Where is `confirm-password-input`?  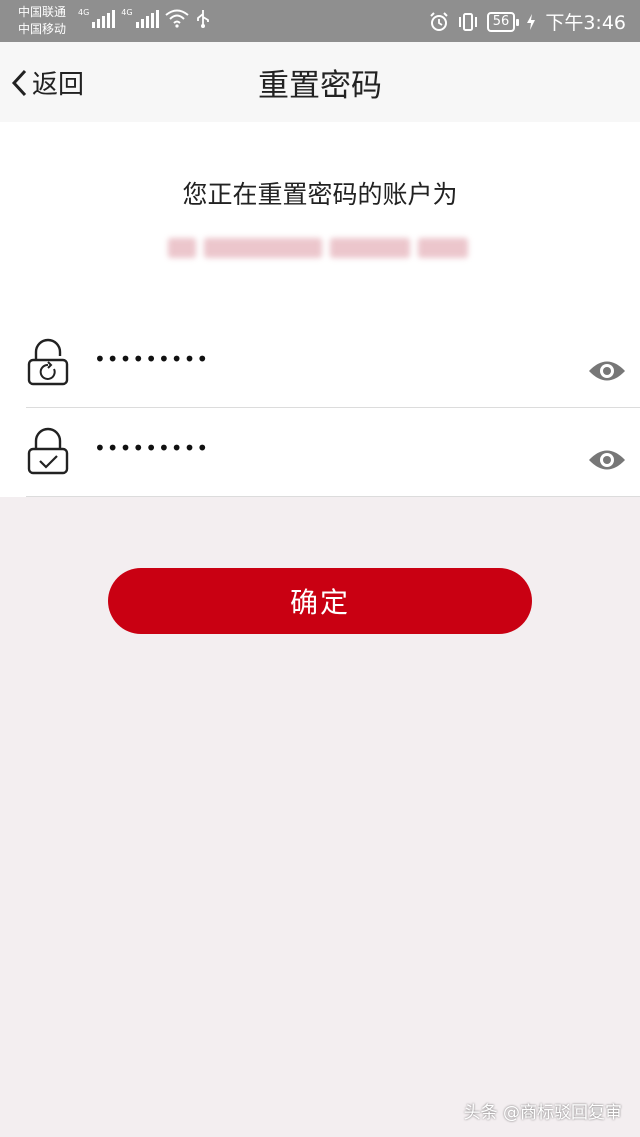 confirm-password-input is located at coordinates (314, 448).